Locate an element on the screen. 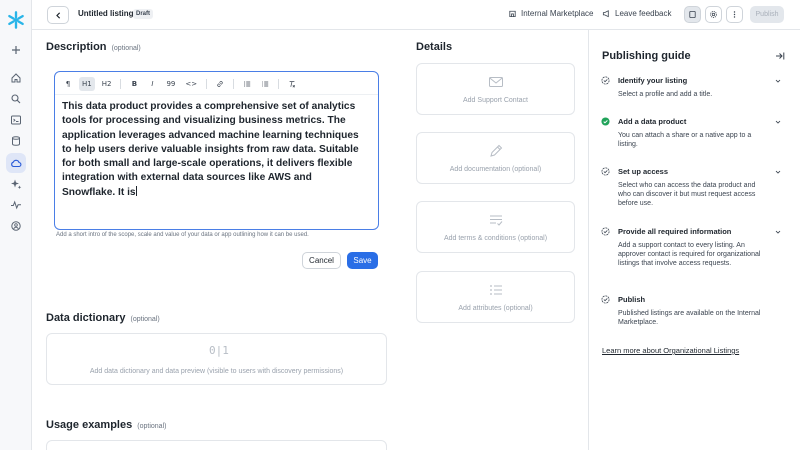 This screenshot has width=800, height=450. more-vertical-icon is located at coordinates (734, 14).